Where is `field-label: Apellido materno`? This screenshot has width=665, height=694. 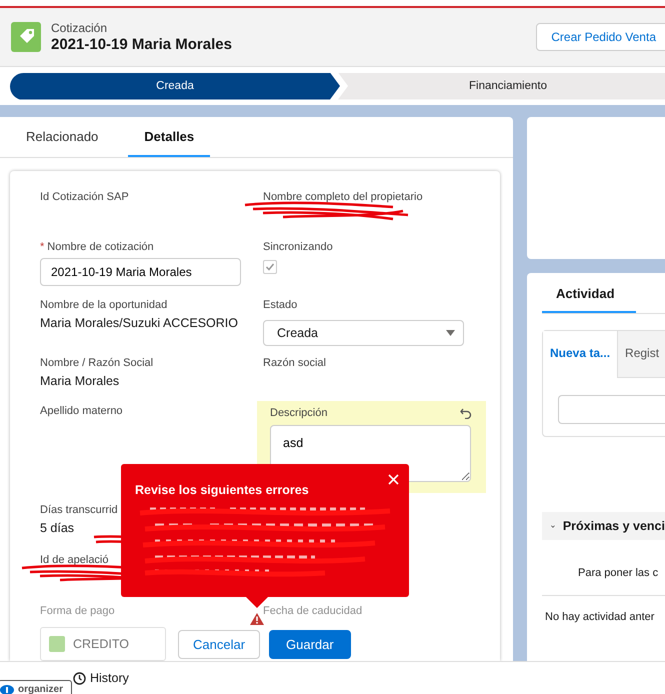 field-label: Apellido materno is located at coordinates (81, 411).